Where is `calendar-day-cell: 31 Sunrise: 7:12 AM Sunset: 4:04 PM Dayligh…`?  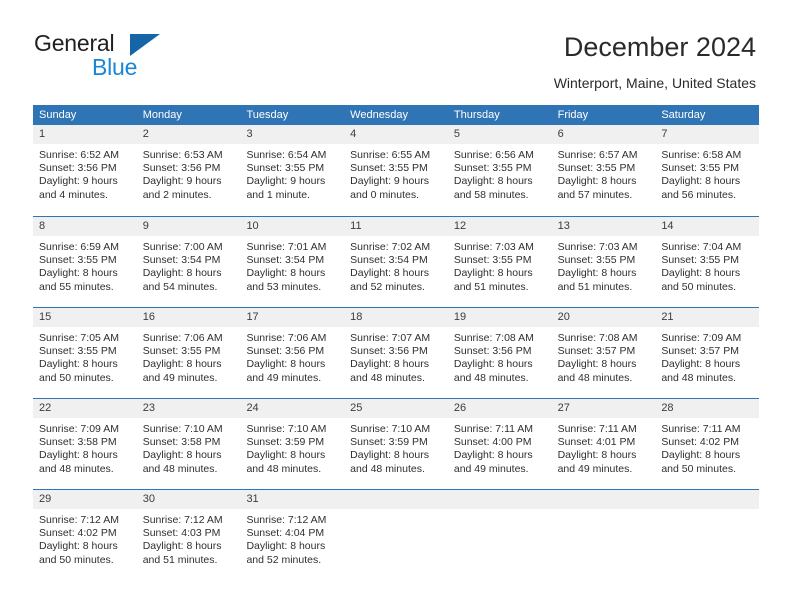 calendar-day-cell: 31 Sunrise: 7:12 AM Sunset: 4:04 PM Dayligh… is located at coordinates (292, 534).